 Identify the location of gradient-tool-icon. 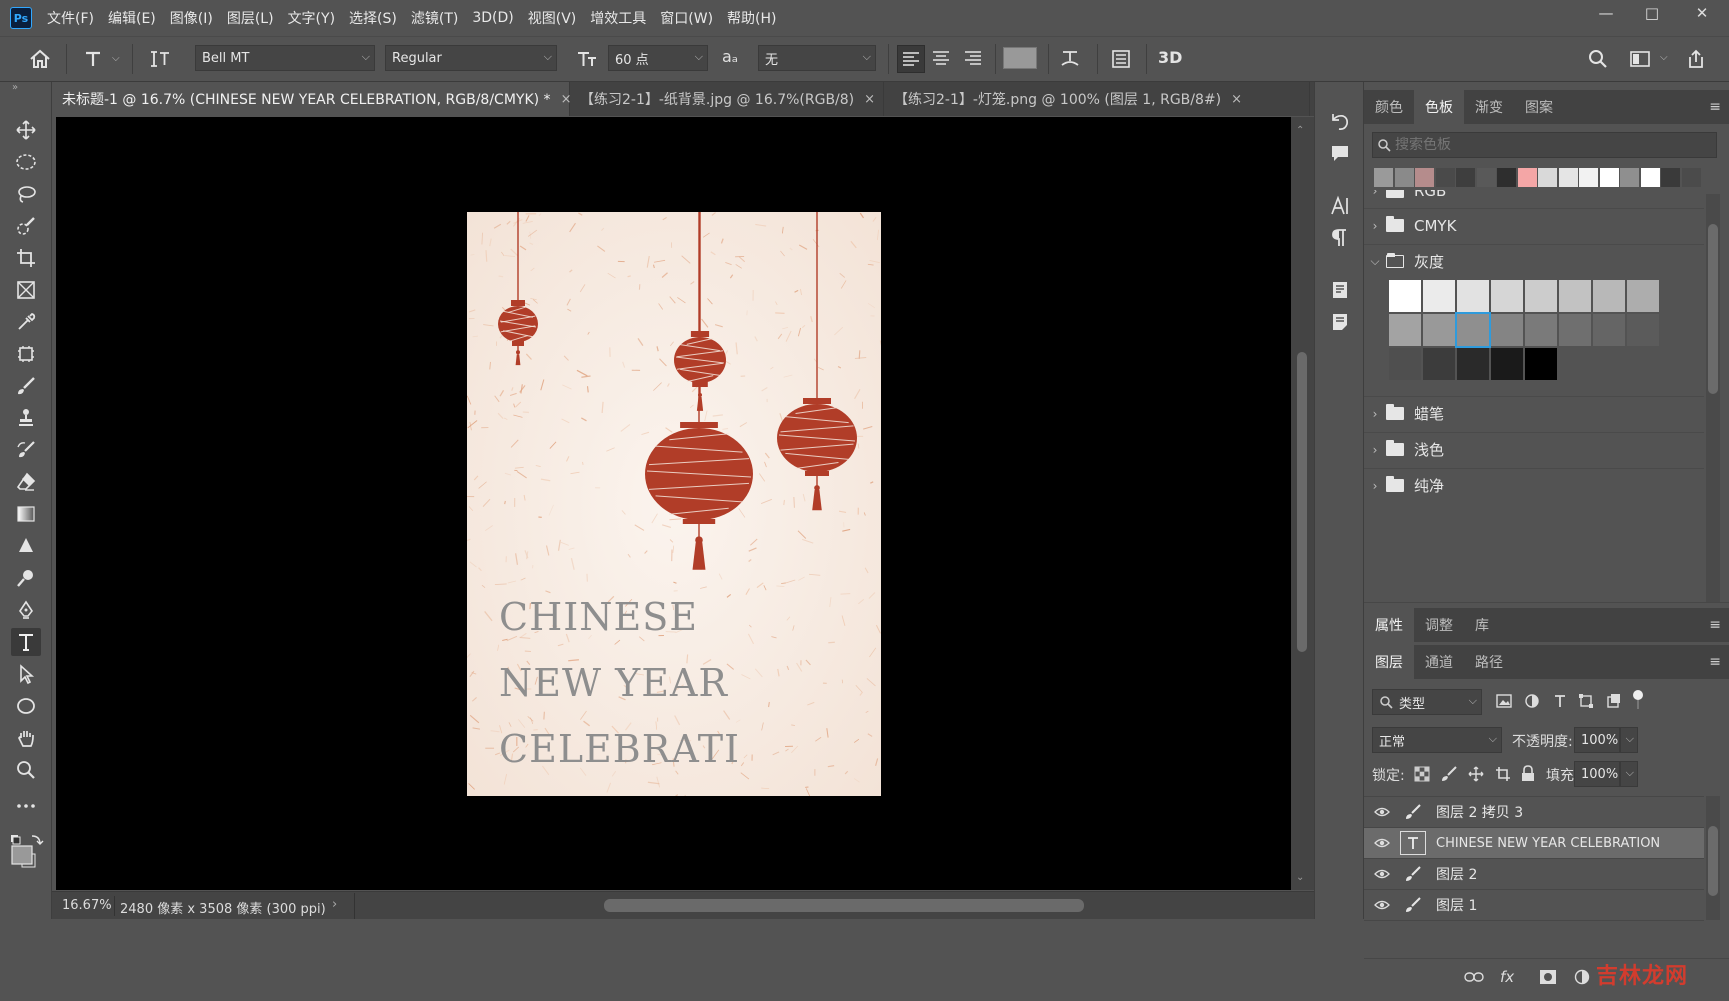
(26, 514).